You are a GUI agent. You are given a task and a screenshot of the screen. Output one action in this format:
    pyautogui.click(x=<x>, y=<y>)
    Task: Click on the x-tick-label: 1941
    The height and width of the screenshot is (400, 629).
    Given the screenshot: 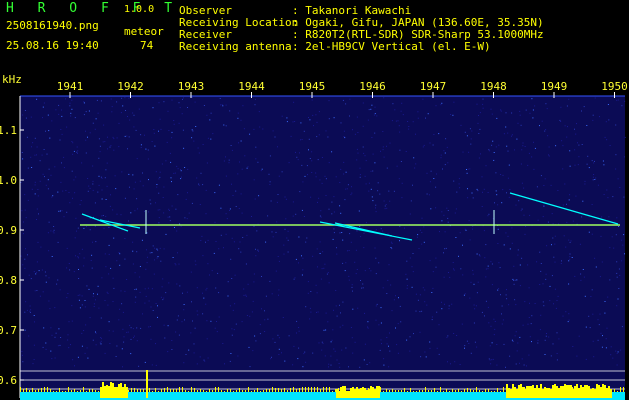 What is the action you would take?
    pyautogui.click(x=70, y=86)
    